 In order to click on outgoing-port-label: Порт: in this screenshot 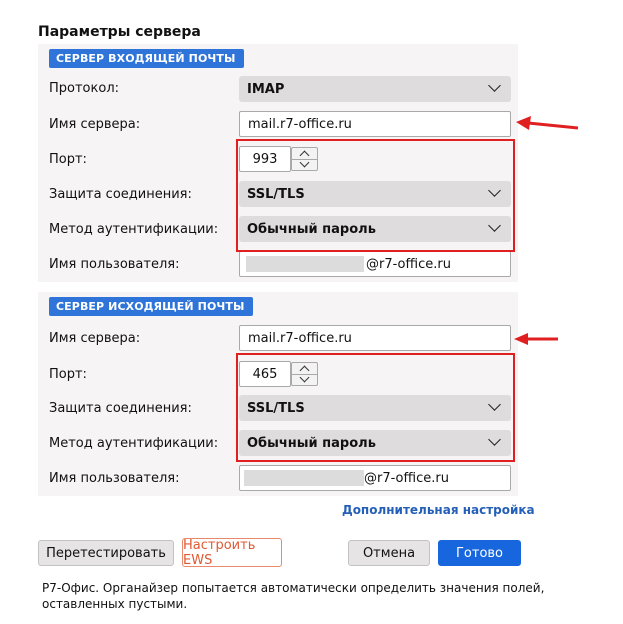, I will do `click(68, 374)`.